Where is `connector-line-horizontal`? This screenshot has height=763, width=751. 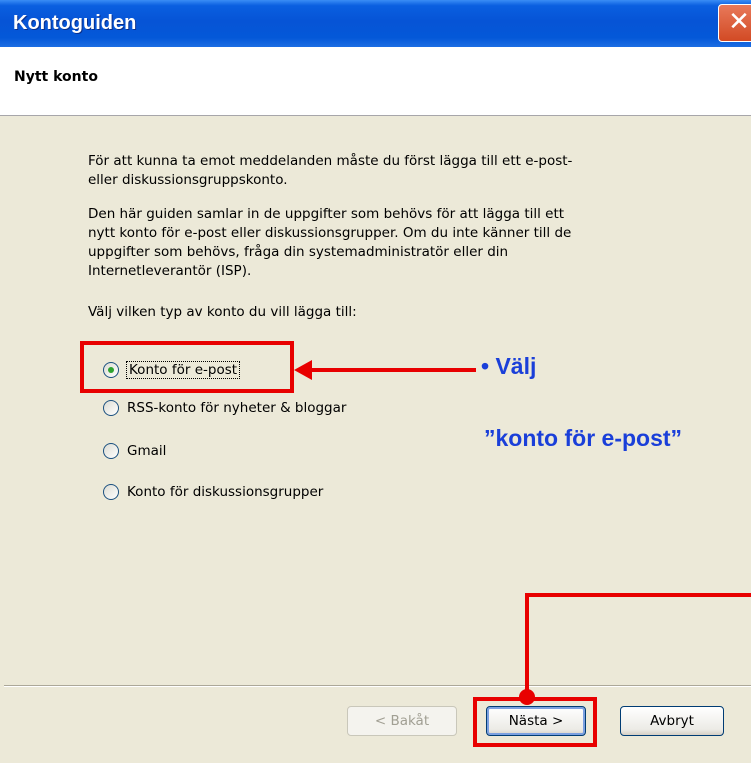
connector-line-horizontal is located at coordinates (638, 595).